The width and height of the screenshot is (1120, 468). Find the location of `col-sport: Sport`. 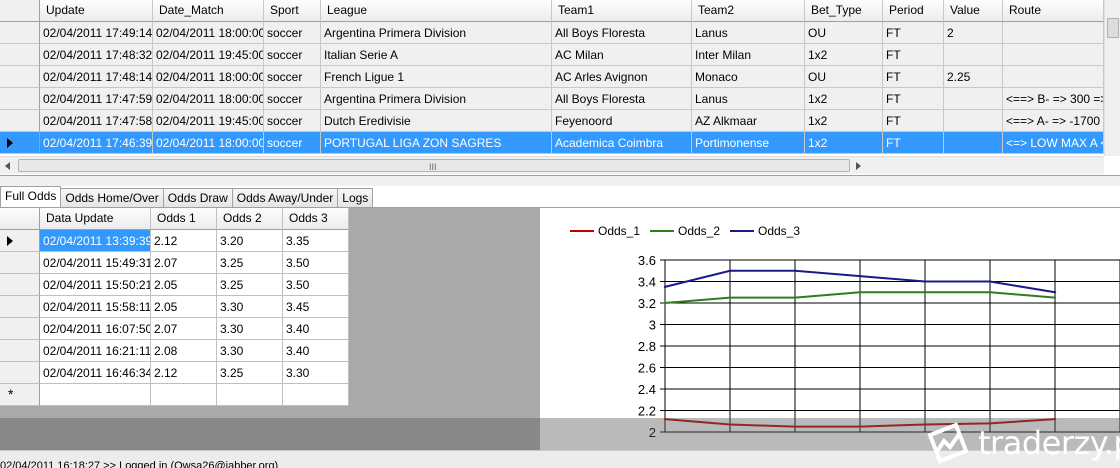

col-sport: Sport is located at coordinates (292, 11).